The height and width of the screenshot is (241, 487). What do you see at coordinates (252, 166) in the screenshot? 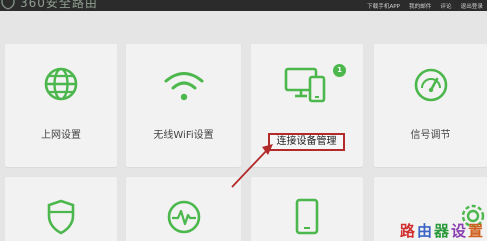
I see `annotation-arrow` at bounding box center [252, 166].